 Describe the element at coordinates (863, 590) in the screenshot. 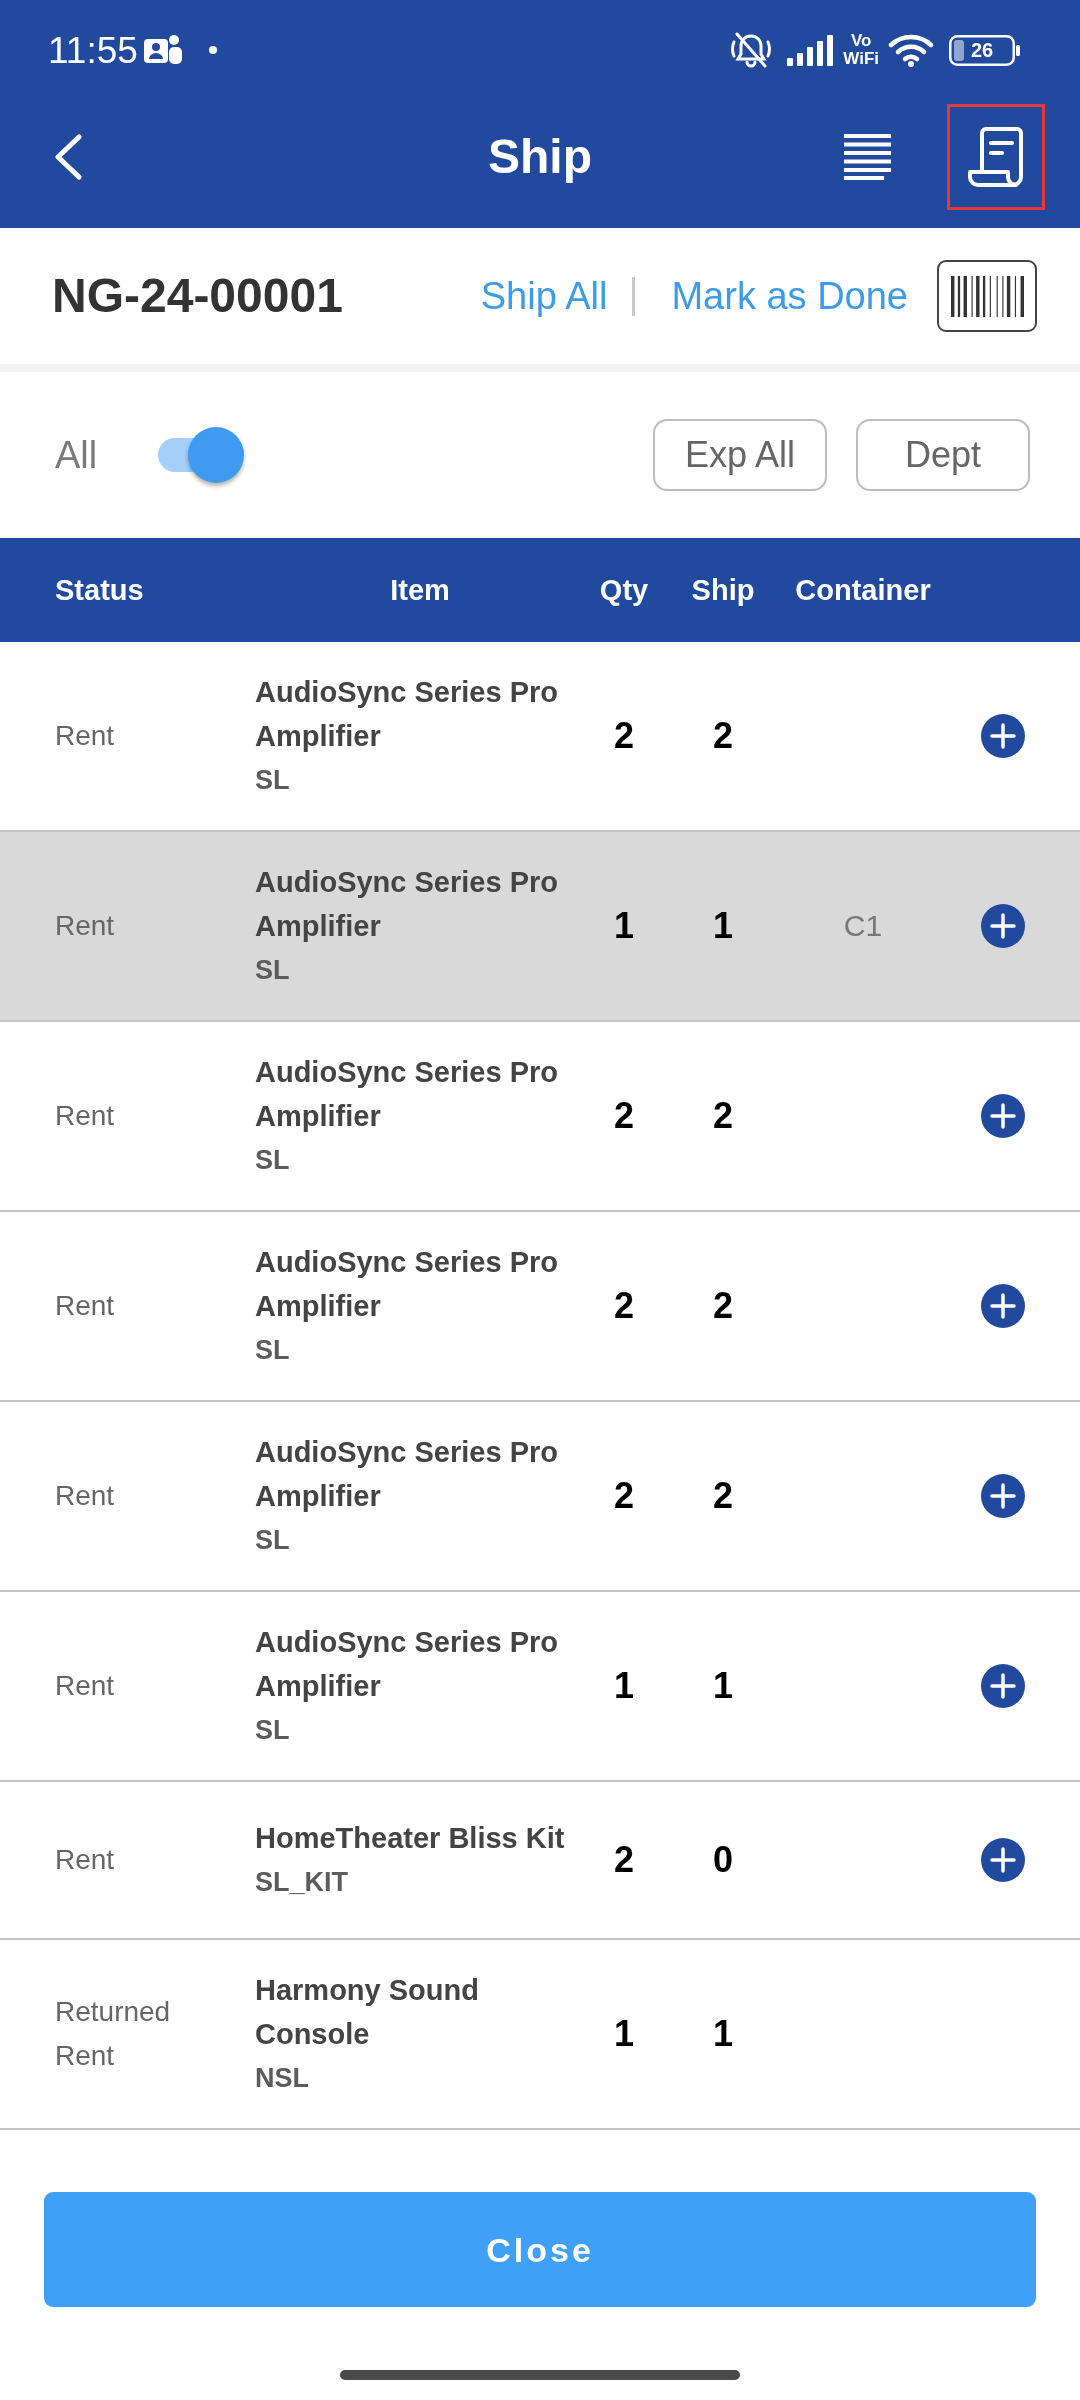

I see `column-header: Container` at that location.